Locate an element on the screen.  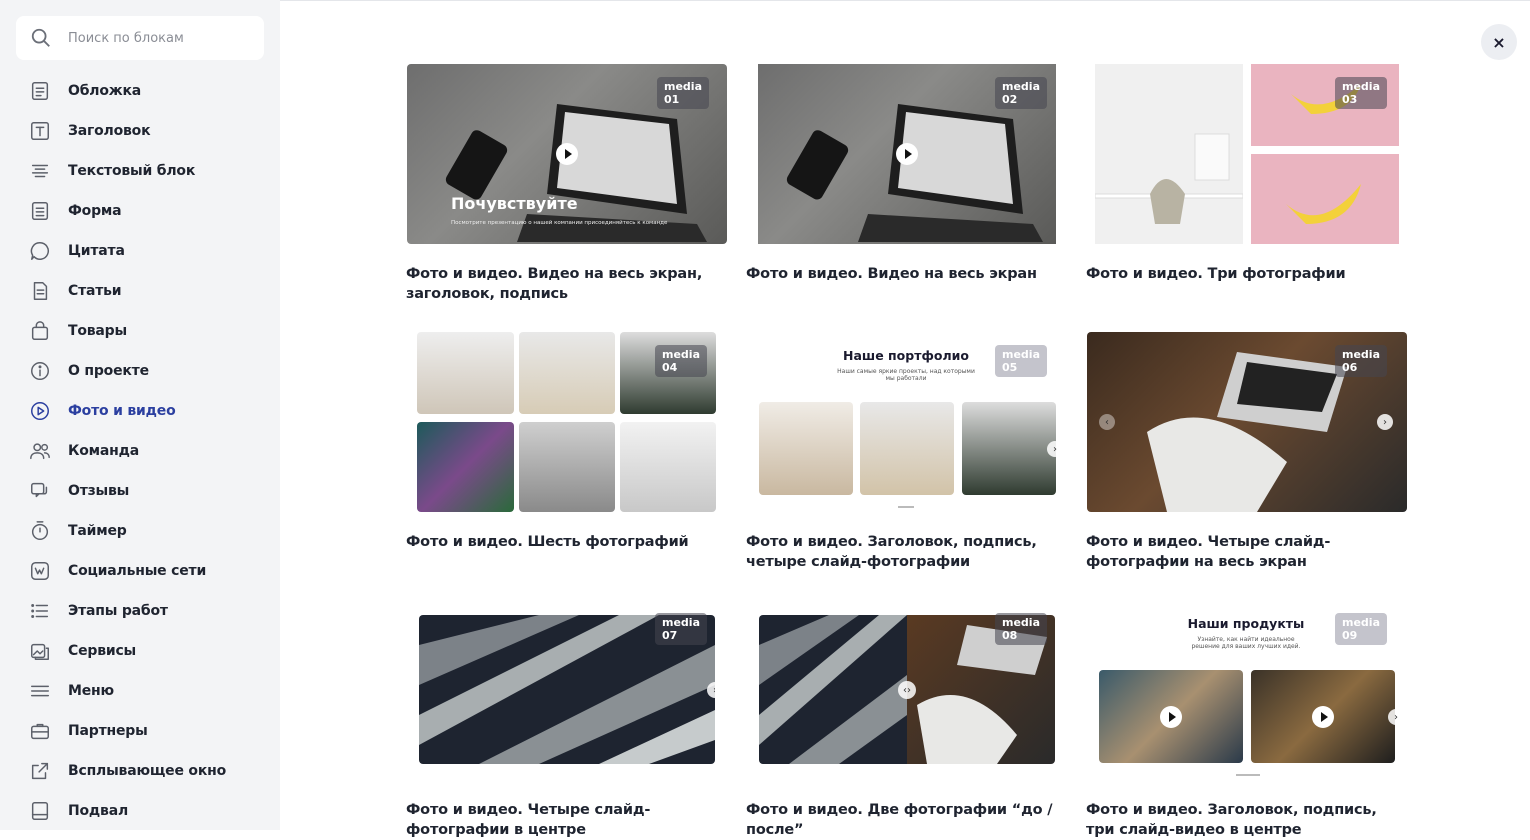
search-input is located at coordinates (158, 38).